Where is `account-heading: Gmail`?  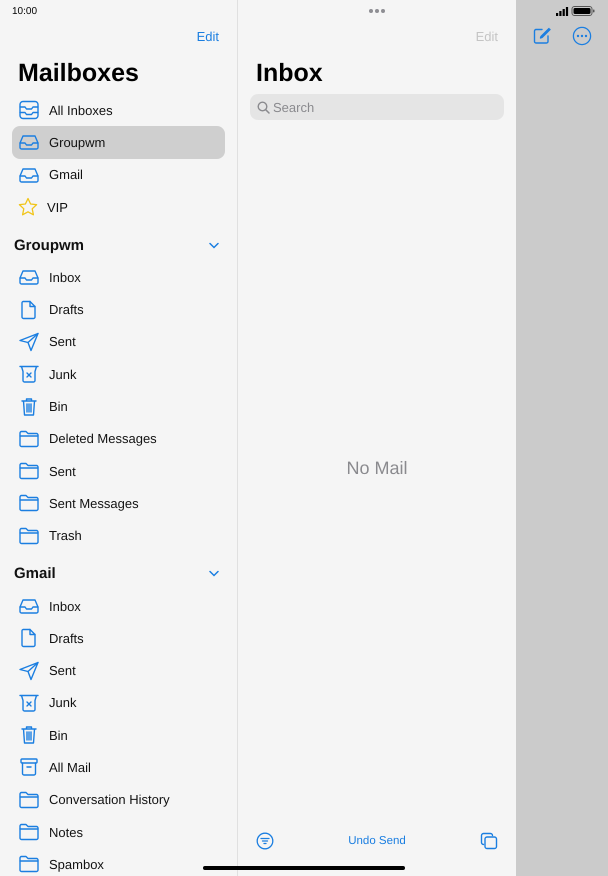 account-heading: Gmail is located at coordinates (35, 573).